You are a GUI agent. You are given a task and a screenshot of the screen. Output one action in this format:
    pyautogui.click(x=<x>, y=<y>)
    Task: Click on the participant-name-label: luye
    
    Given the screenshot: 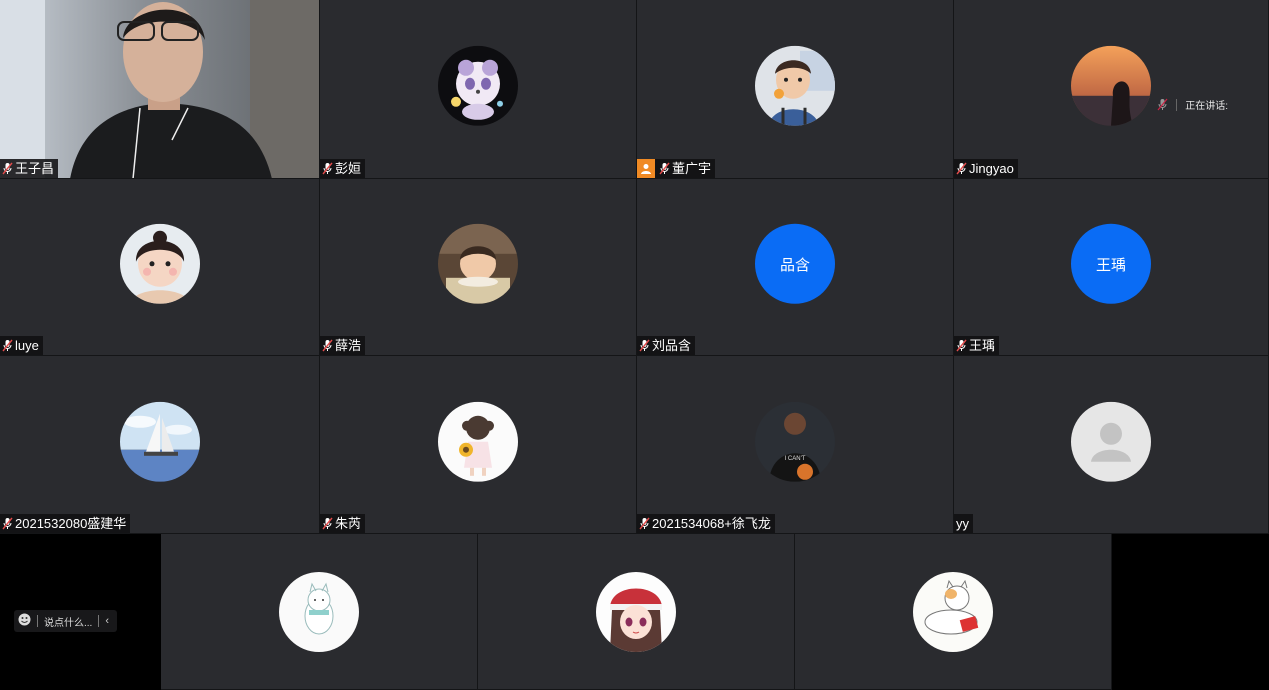 What is the action you would take?
    pyautogui.click(x=21, y=345)
    